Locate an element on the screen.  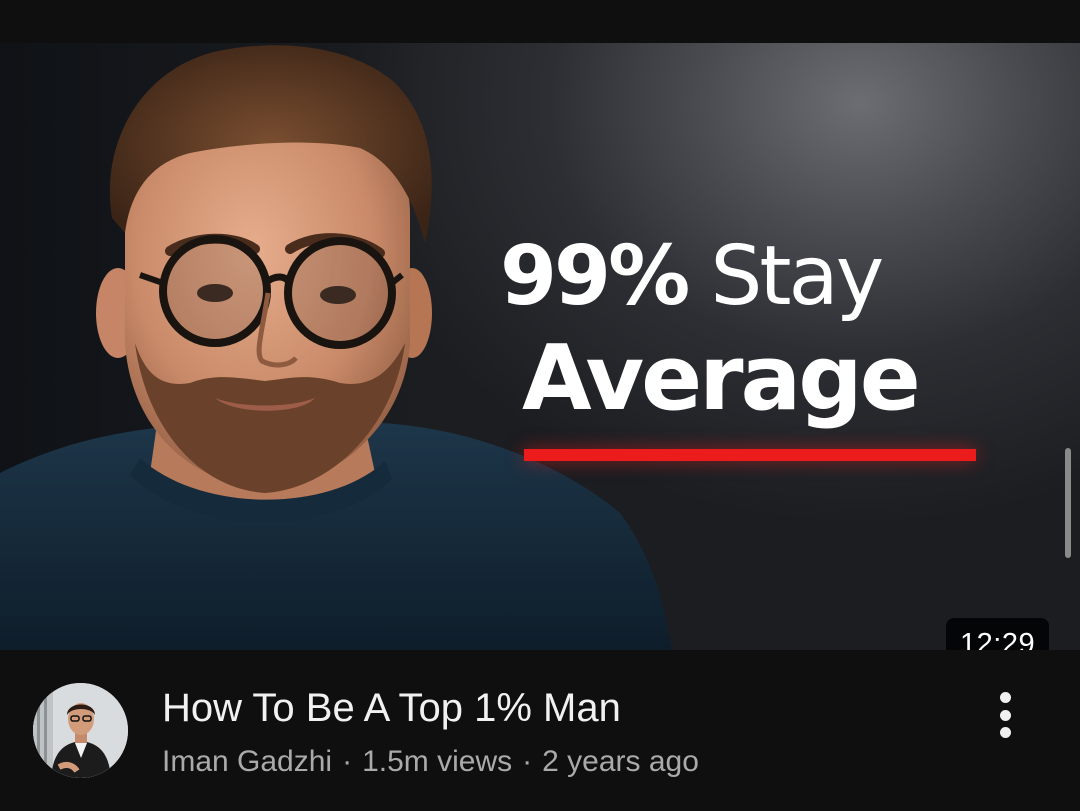
headline-percent: 99% is located at coordinates (595, 276).